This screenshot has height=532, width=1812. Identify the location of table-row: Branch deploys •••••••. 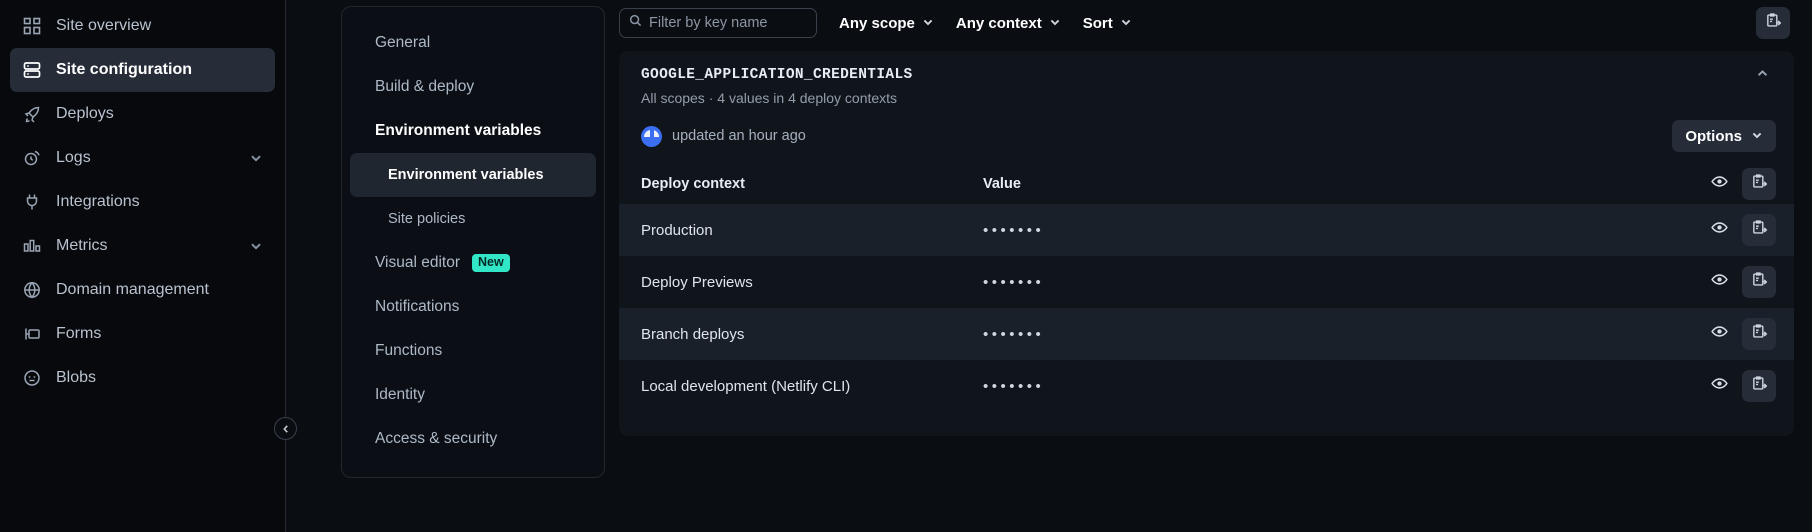
(1206, 334).